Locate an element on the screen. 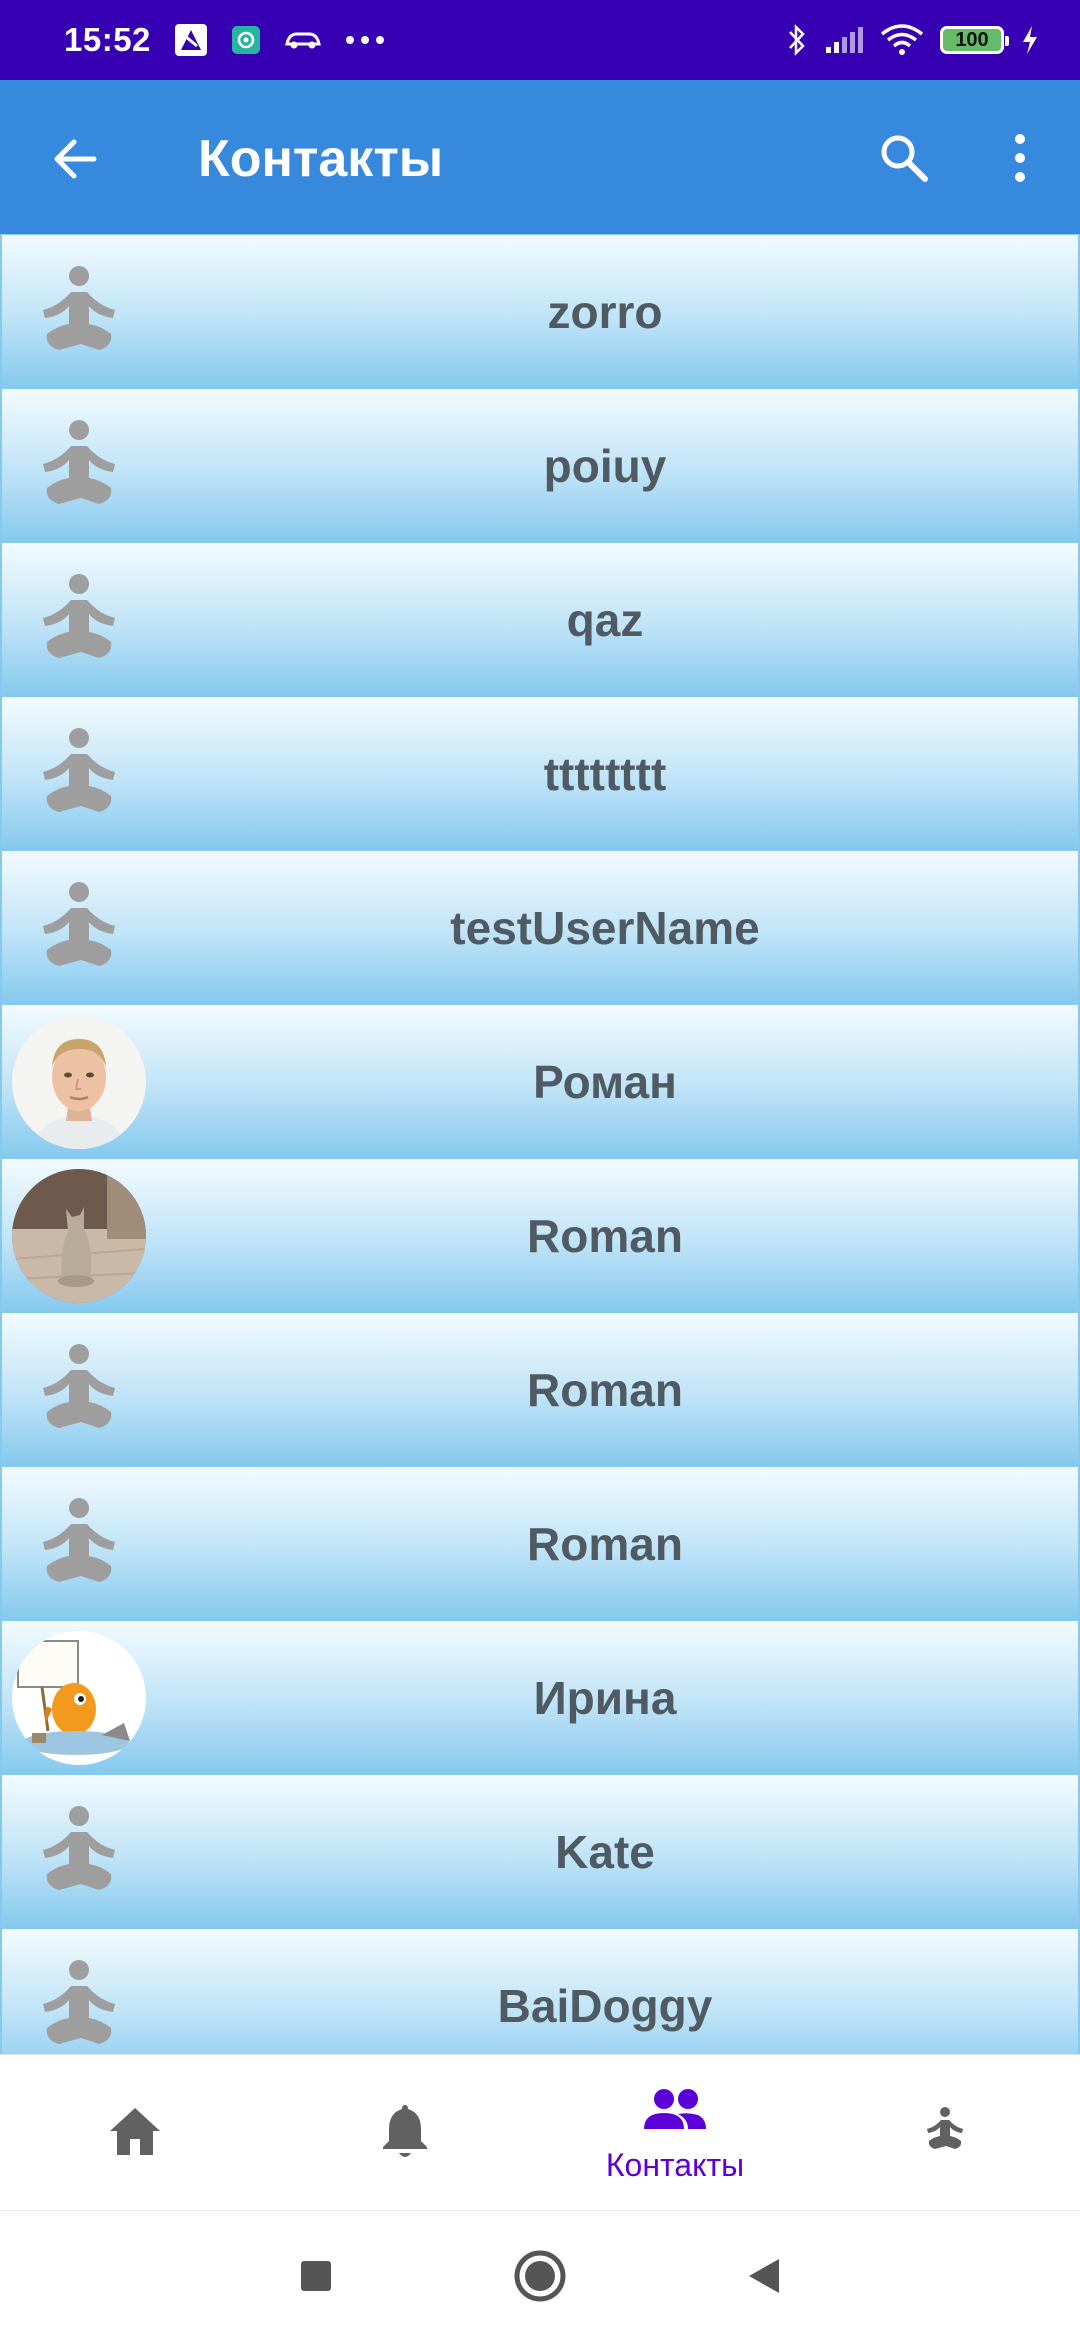 Image resolution: width=1080 pixels, height=2341 pixels. bell-icon is located at coordinates (405, 2131).